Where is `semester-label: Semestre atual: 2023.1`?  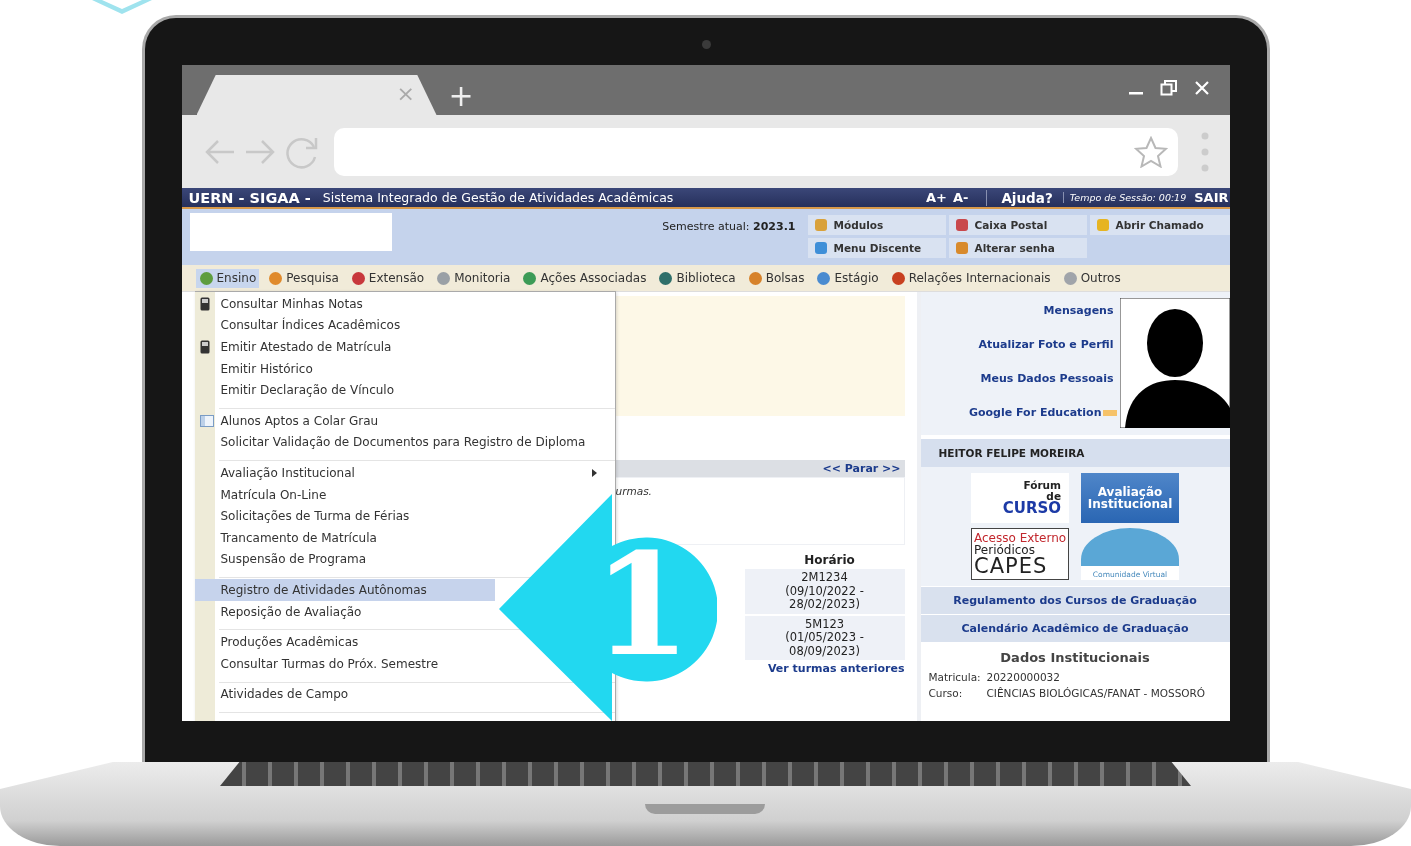 semester-label: Semestre atual: 2023.1 is located at coordinates (729, 226).